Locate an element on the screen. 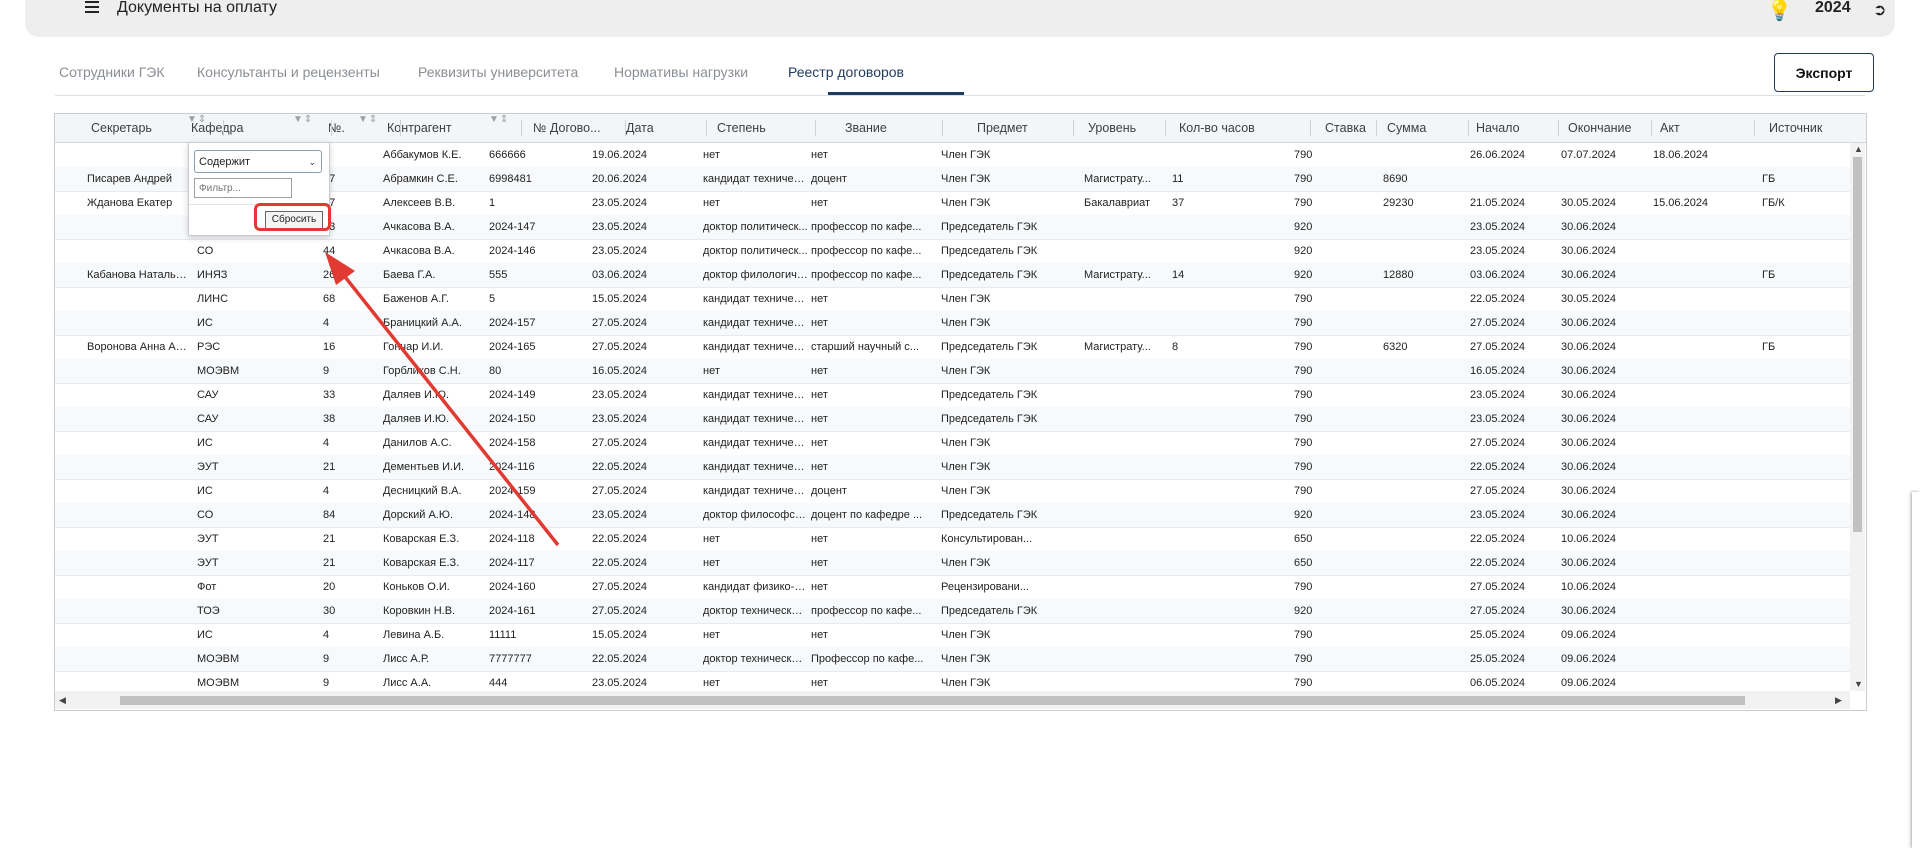 This screenshot has width=1920, height=848. arrow-head is located at coordinates (340, 268).